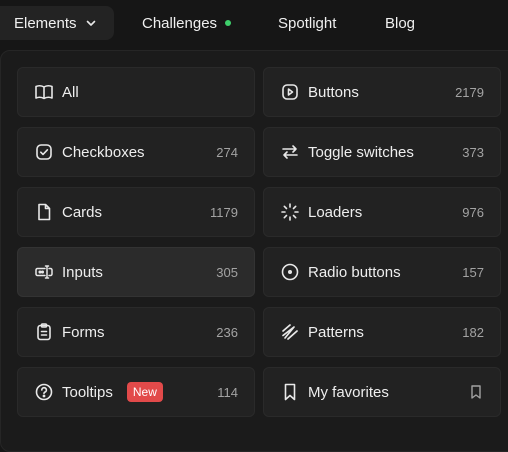  Describe the element at coordinates (361, 152) in the screenshot. I see `menu-item-label: Toggle switches` at that location.